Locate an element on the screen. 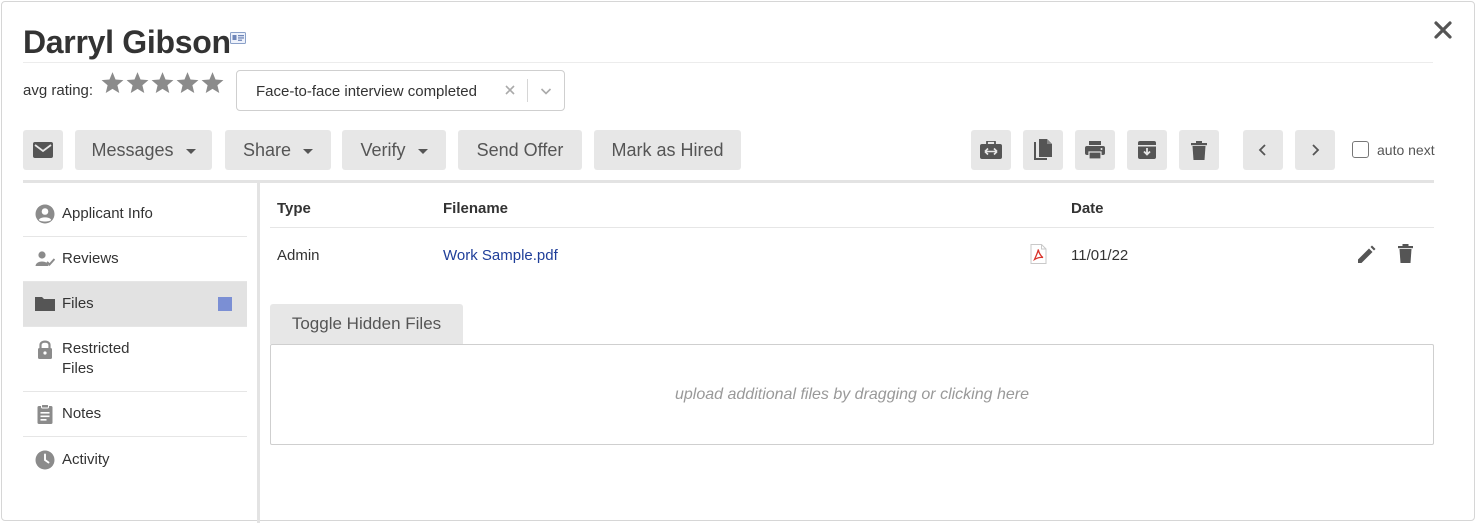 This screenshot has width=1478, height=523. next-candidate-button is located at coordinates (1315, 150).